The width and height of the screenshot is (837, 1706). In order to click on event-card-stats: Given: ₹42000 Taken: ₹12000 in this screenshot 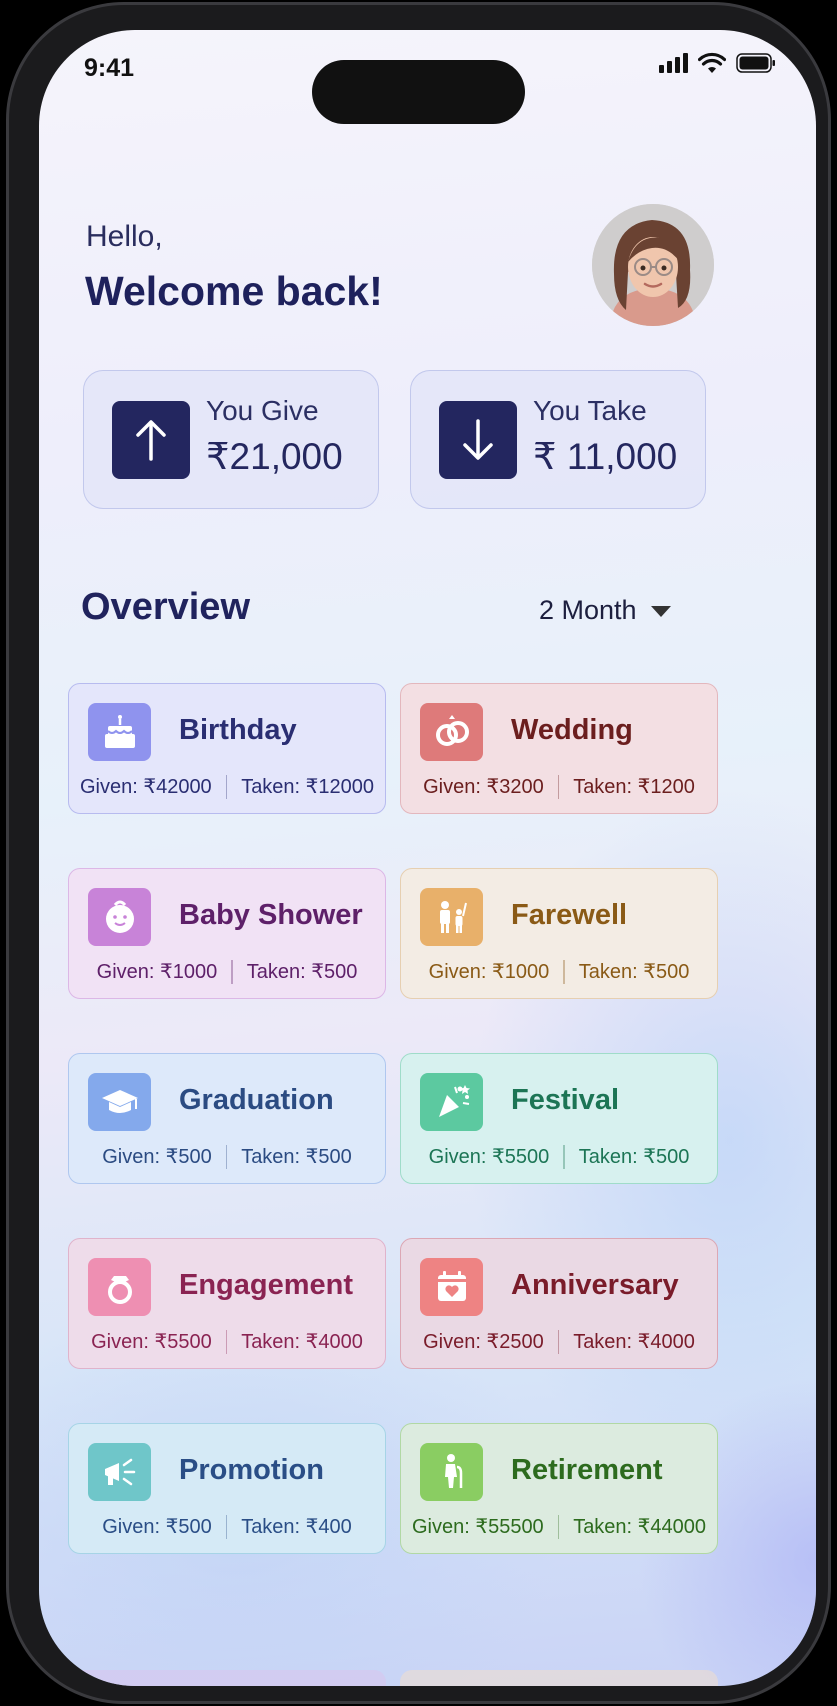, I will do `click(227, 786)`.